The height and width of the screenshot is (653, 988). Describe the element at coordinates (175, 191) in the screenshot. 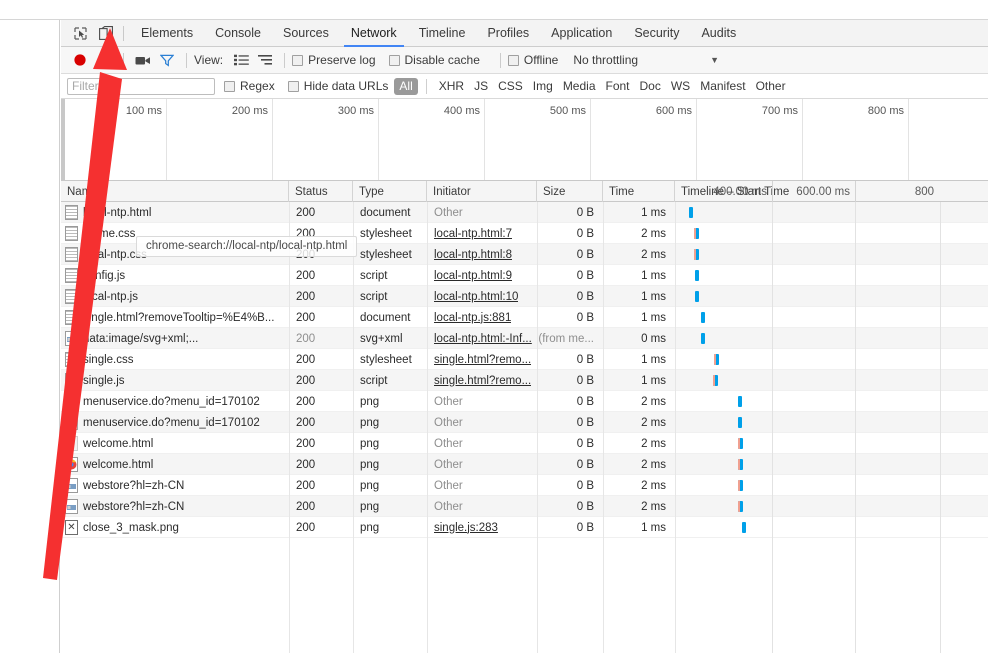

I see `column-header-name: Name` at that location.